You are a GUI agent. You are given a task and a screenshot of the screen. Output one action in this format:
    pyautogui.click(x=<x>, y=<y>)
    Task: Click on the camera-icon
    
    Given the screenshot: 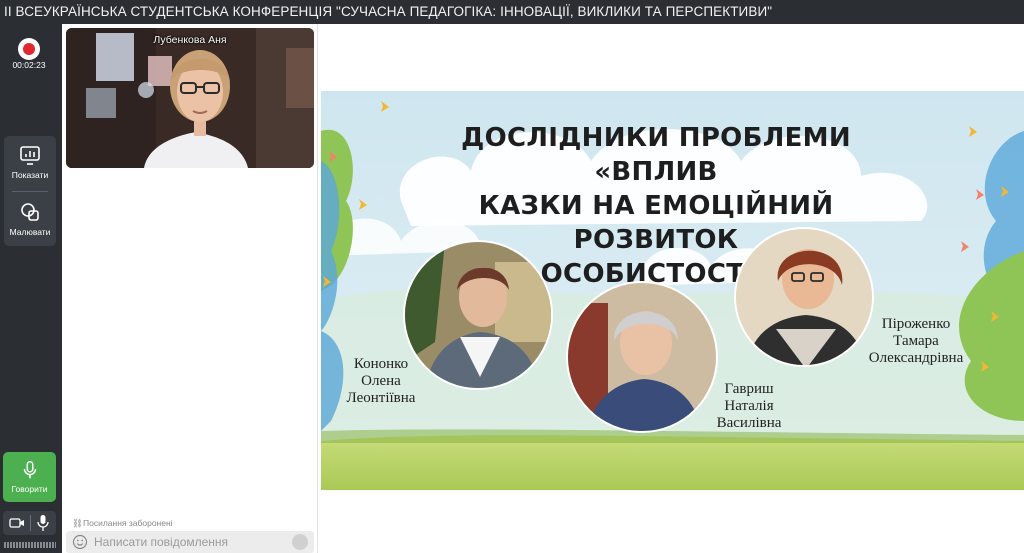 What is the action you would take?
    pyautogui.click(x=17, y=523)
    